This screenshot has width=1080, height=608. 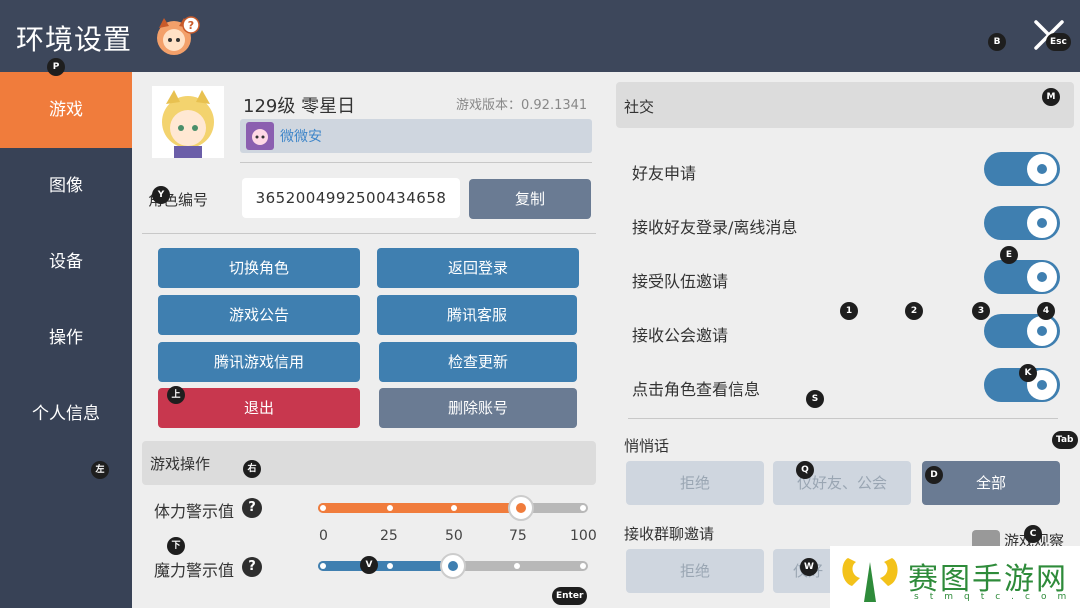 I want to click on player-avatar, so click(x=188, y=122).